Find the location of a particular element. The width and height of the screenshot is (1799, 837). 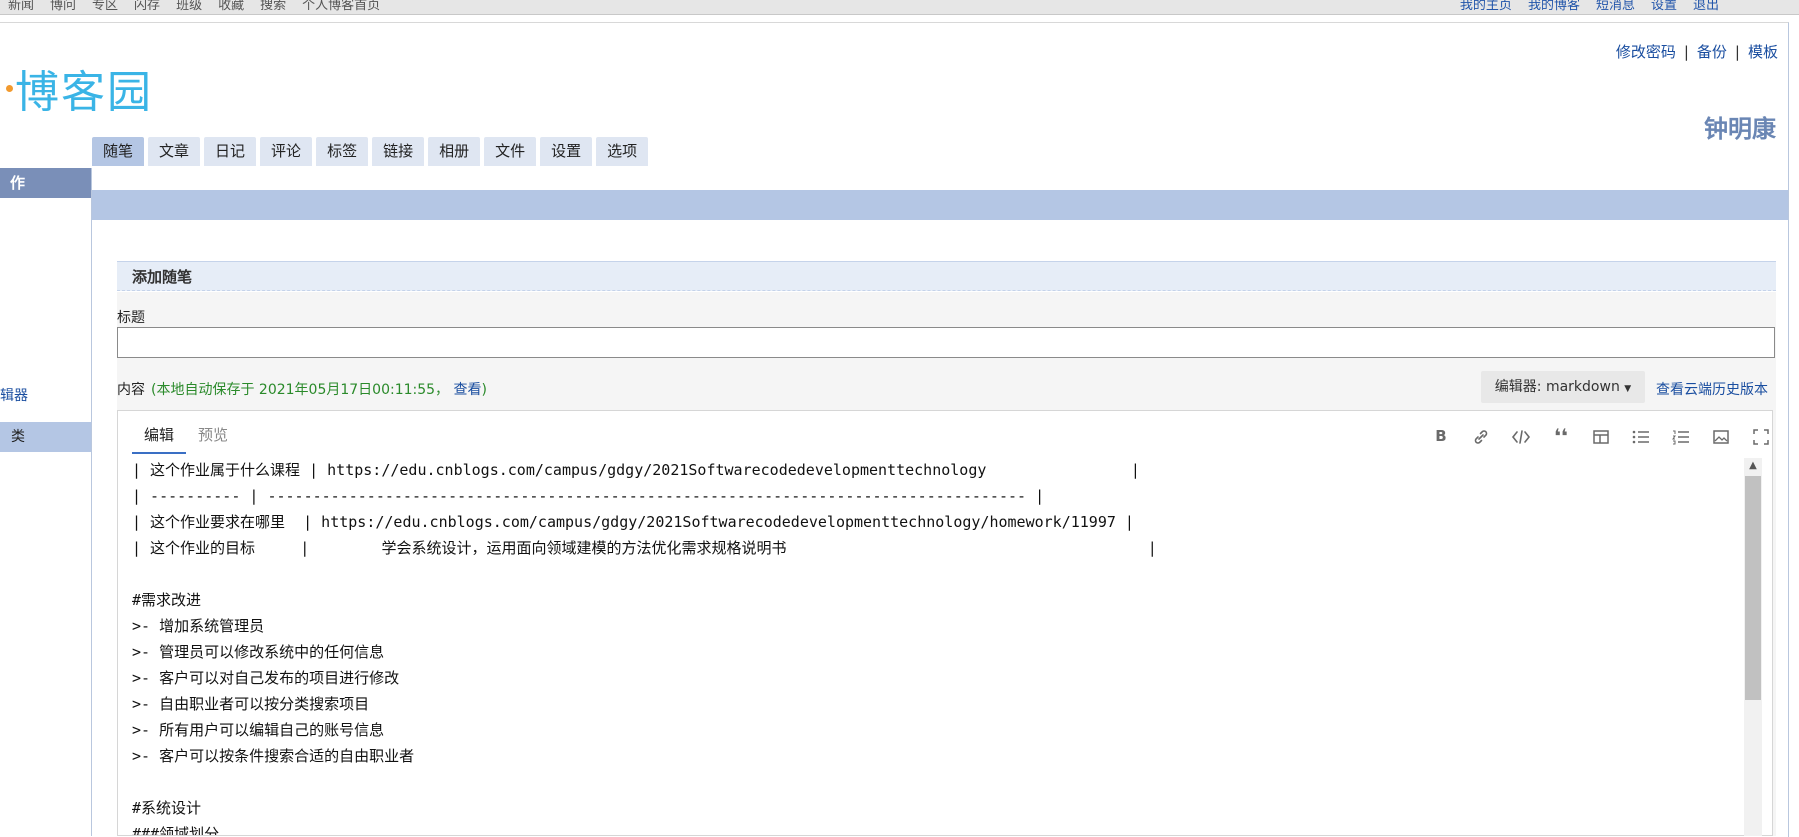

editor-line: #系统设计 is located at coordinates (167, 808).